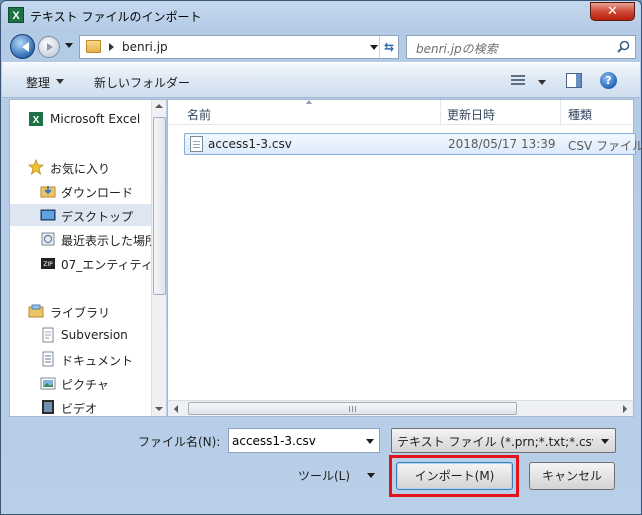  Describe the element at coordinates (580, 114) in the screenshot. I see `column-type: 種類` at that location.